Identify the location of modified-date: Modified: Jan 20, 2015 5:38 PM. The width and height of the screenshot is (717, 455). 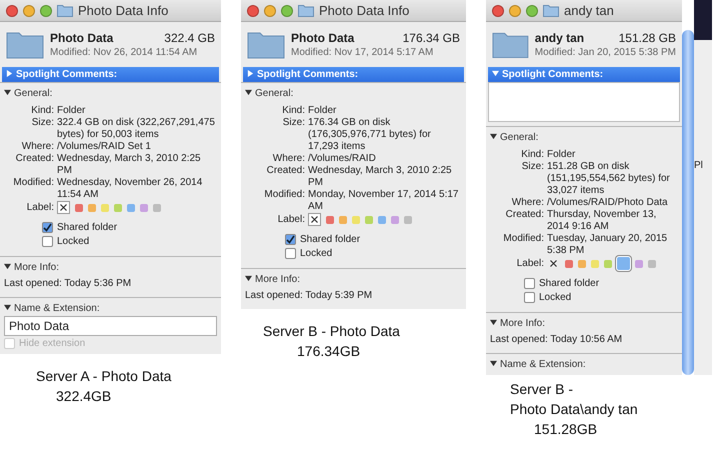
(605, 52).